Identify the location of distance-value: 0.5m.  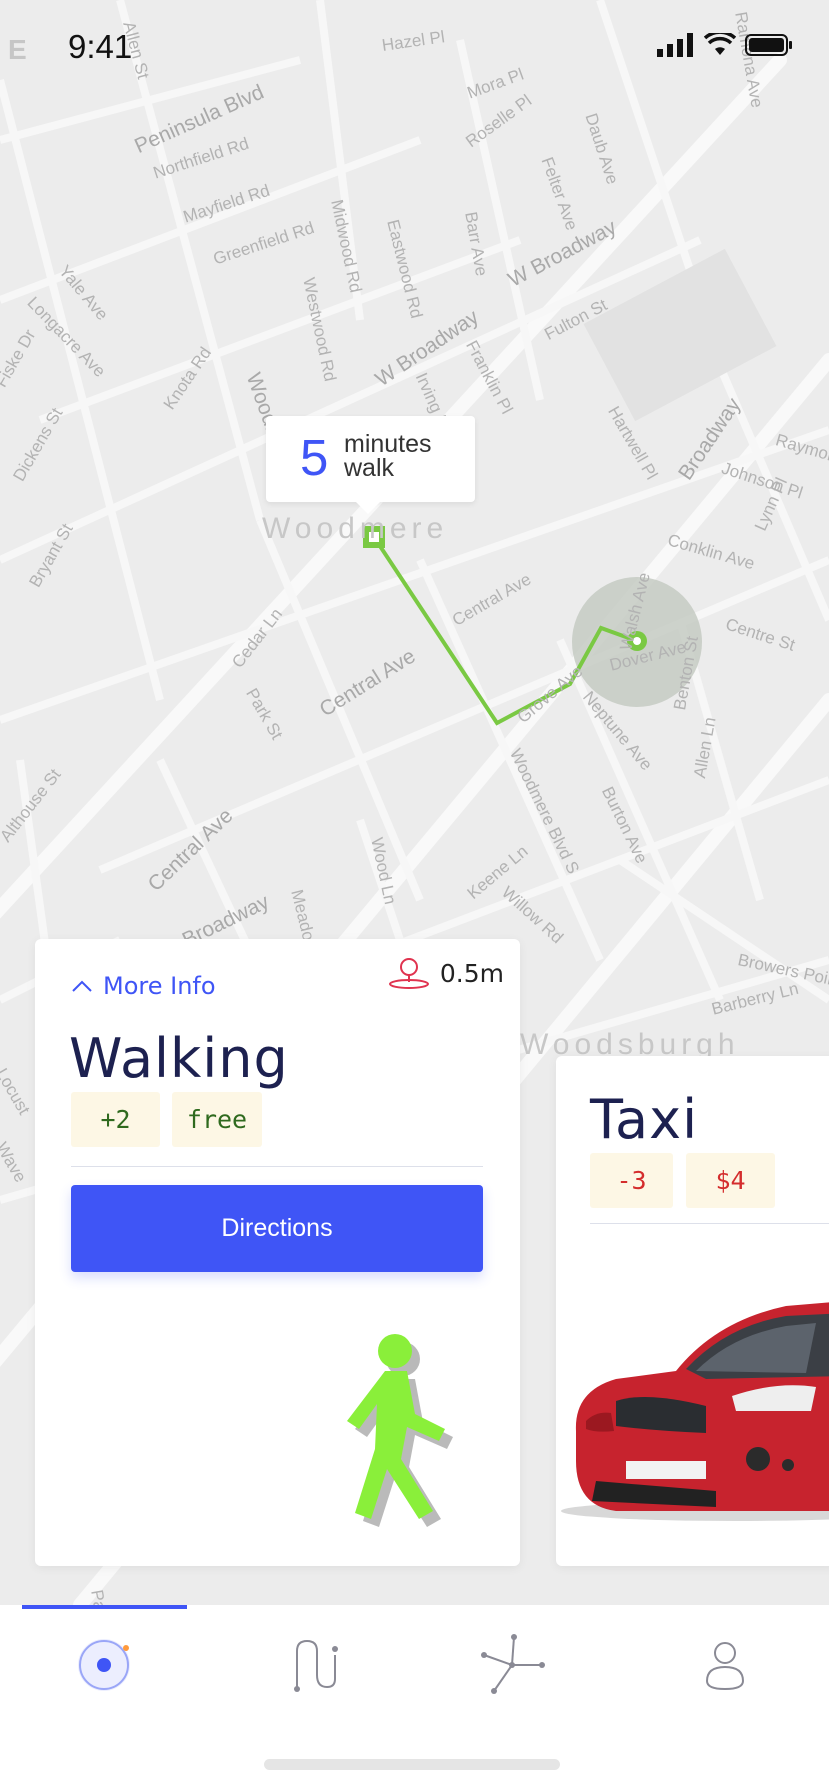
(471, 973).